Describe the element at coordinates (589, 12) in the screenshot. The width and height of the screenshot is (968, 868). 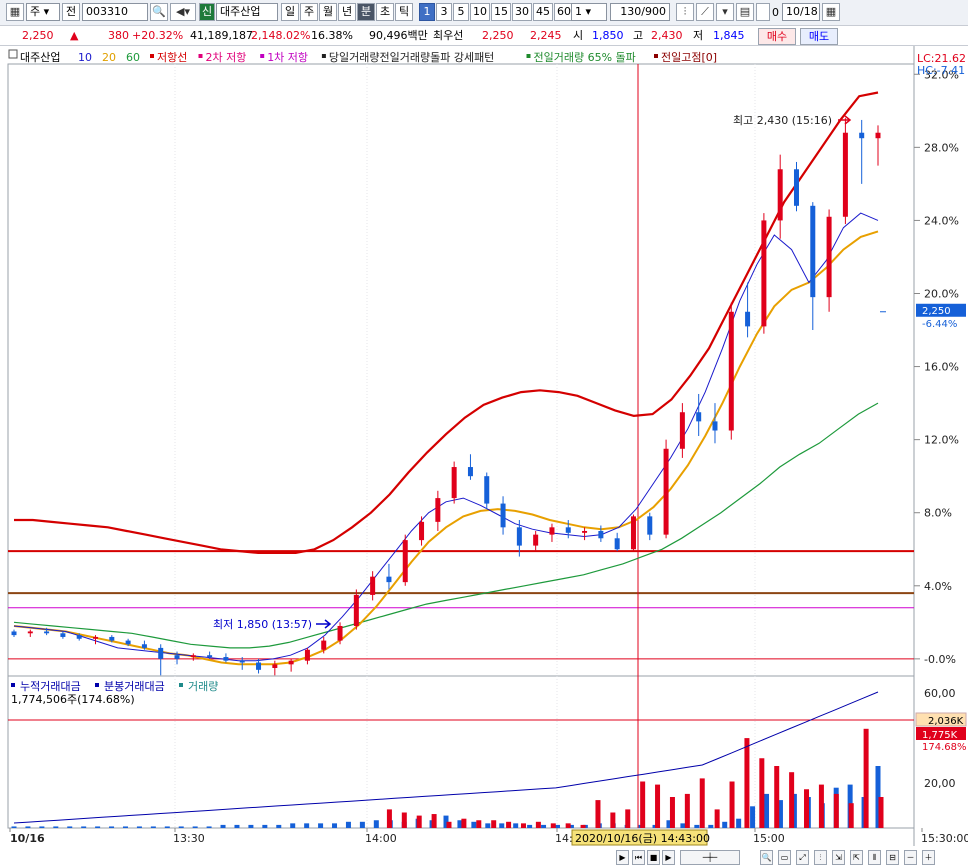
I see `interval-input: 1 ▾` at that location.